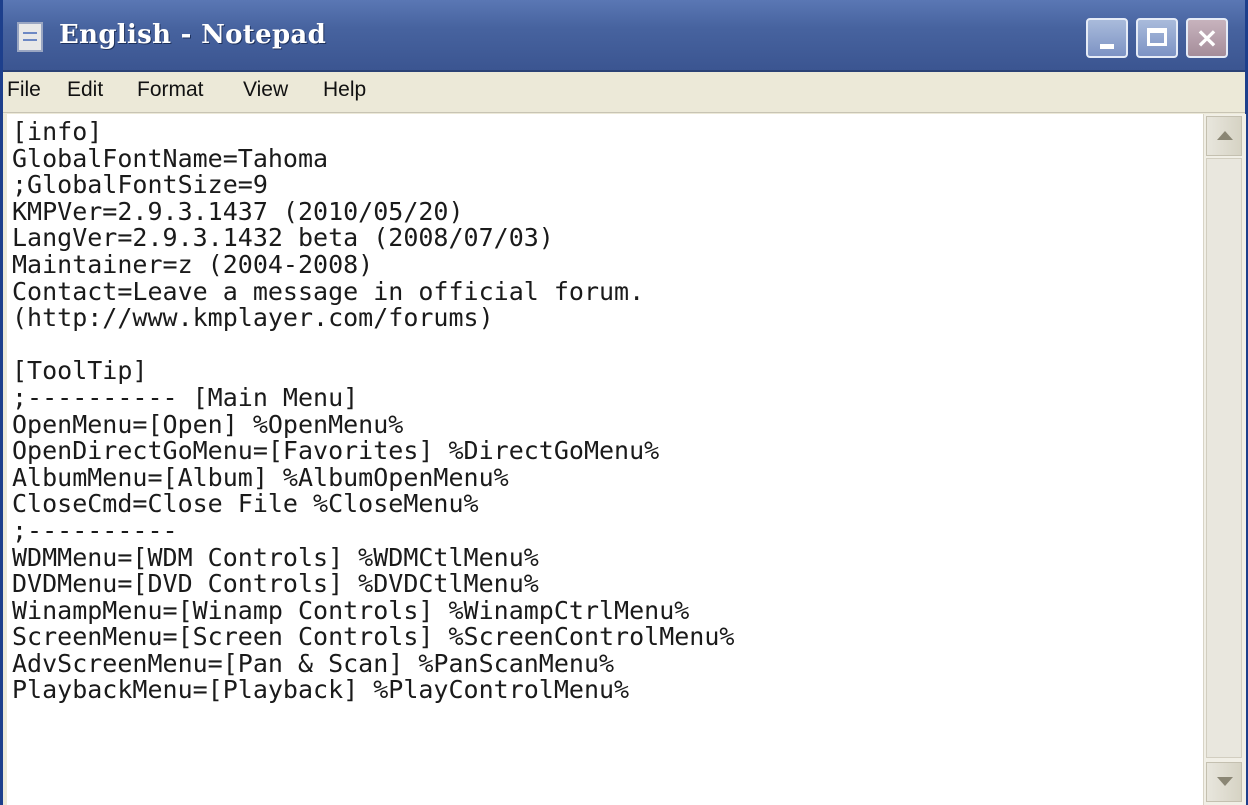 This screenshot has width=1248, height=805. I want to click on text-line: KMPVer=2.9.3.1437 (2010/05/20), so click(238, 211).